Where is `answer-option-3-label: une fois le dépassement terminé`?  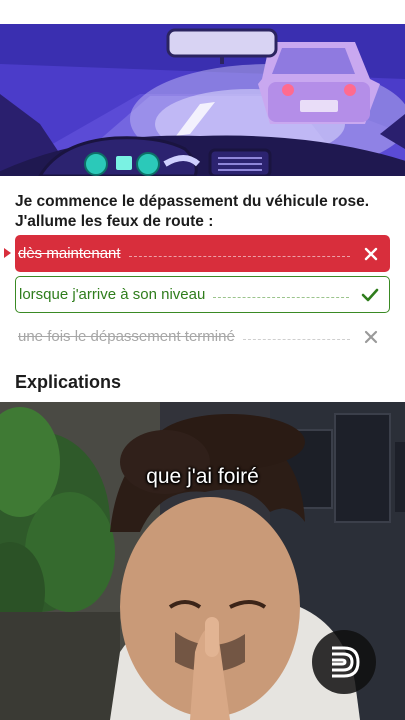
answer-option-3-label: une fois le dépassement terminé is located at coordinates (126, 336).